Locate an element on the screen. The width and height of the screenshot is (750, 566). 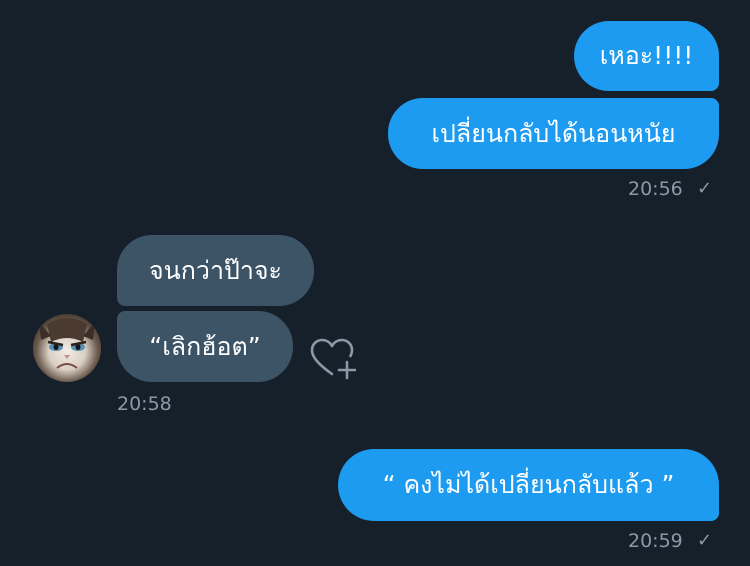
message-text: เปลี่ยนกลับได้นอนหนัย is located at coordinates (553, 133).